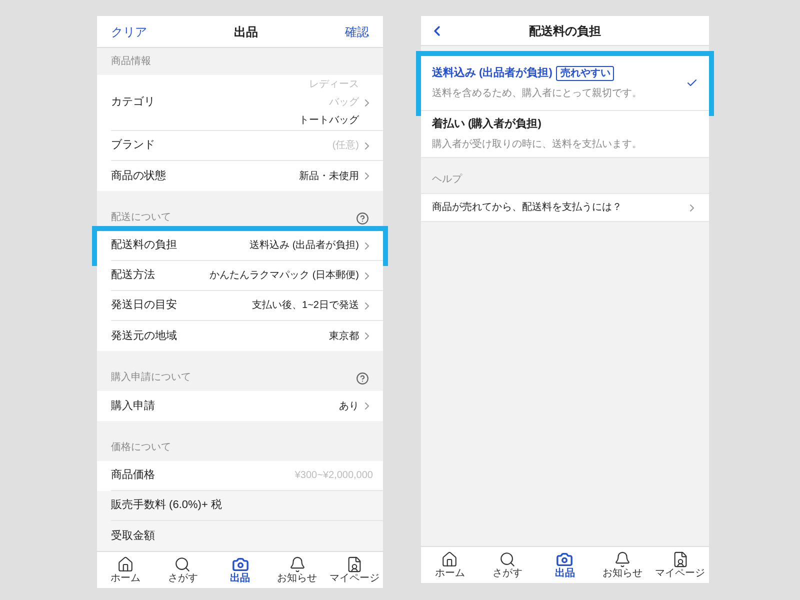 This screenshot has width=800, height=600. Describe the element at coordinates (133, 276) in the screenshot. I see `row-label: 配送方法` at that location.